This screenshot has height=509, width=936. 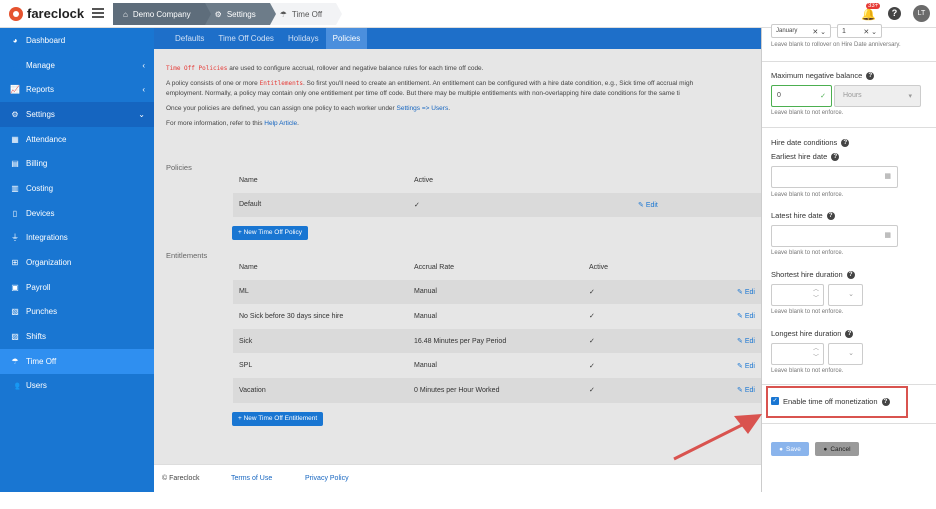 What do you see at coordinates (807, 312) in the screenshot?
I see `shortest-hint: Leave blank to not enforce.` at bounding box center [807, 312].